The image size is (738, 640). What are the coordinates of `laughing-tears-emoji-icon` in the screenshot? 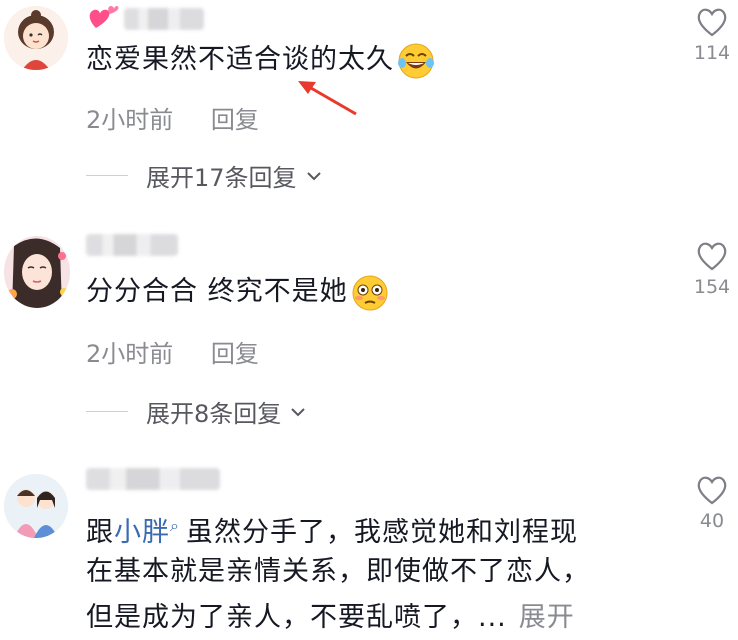 It's located at (416, 60).